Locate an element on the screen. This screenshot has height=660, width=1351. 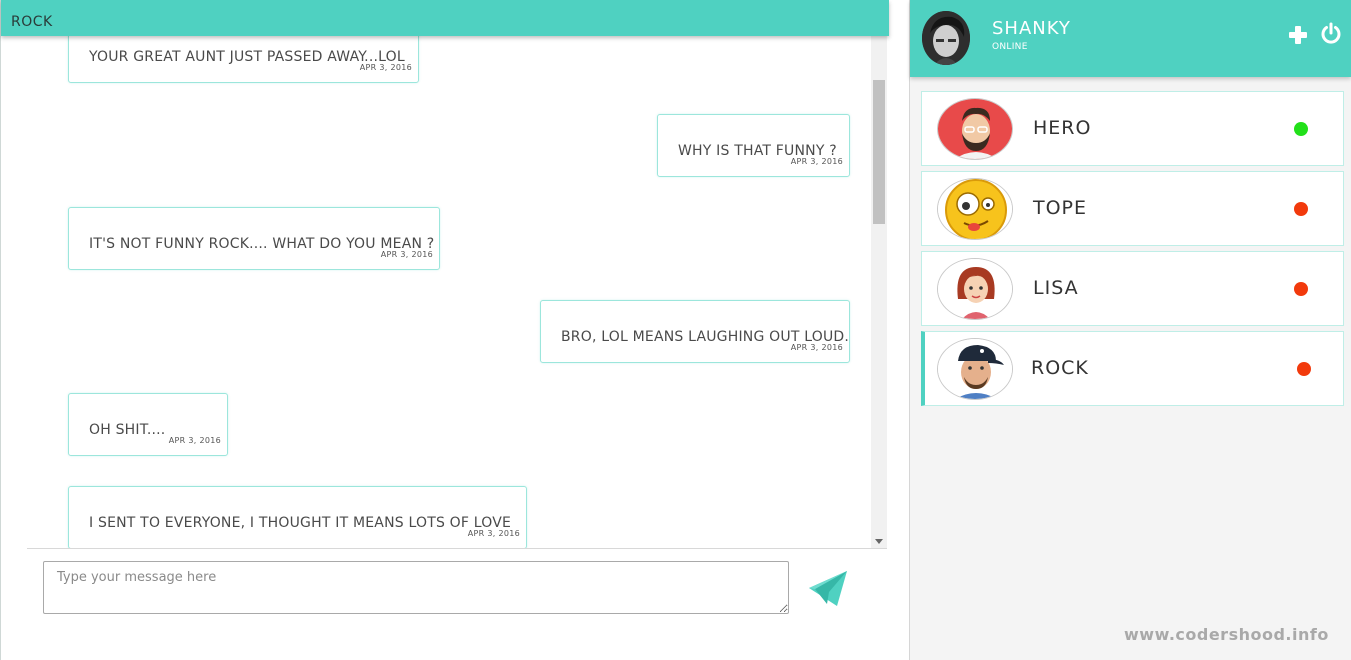
contact-name: LISA is located at coordinates (1056, 288).